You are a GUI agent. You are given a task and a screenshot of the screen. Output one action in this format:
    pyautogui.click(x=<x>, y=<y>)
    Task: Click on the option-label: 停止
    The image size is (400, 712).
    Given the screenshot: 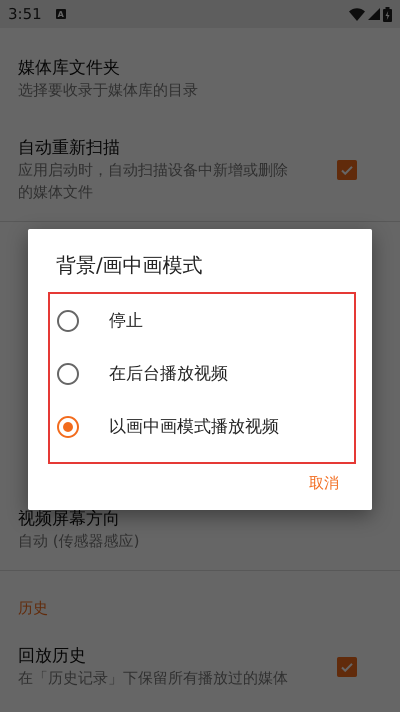 What is the action you would take?
    pyautogui.click(x=126, y=320)
    